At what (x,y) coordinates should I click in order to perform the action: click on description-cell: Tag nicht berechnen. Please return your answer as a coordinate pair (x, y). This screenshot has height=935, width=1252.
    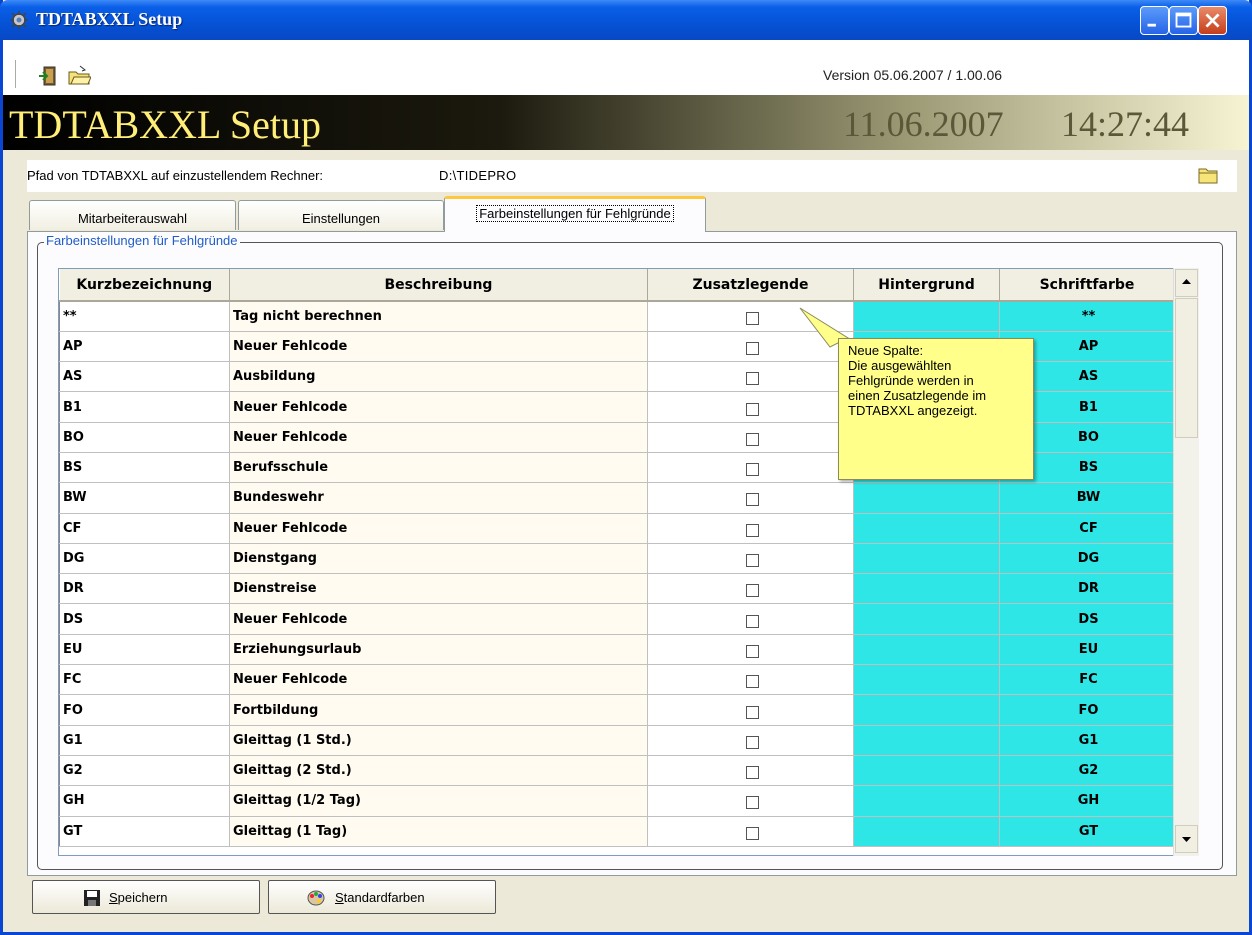
    Looking at the image, I should click on (438, 316).